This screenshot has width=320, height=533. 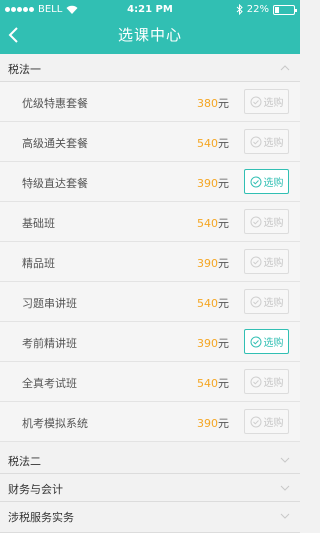 I want to click on course-name: 基础班, so click(x=38, y=223).